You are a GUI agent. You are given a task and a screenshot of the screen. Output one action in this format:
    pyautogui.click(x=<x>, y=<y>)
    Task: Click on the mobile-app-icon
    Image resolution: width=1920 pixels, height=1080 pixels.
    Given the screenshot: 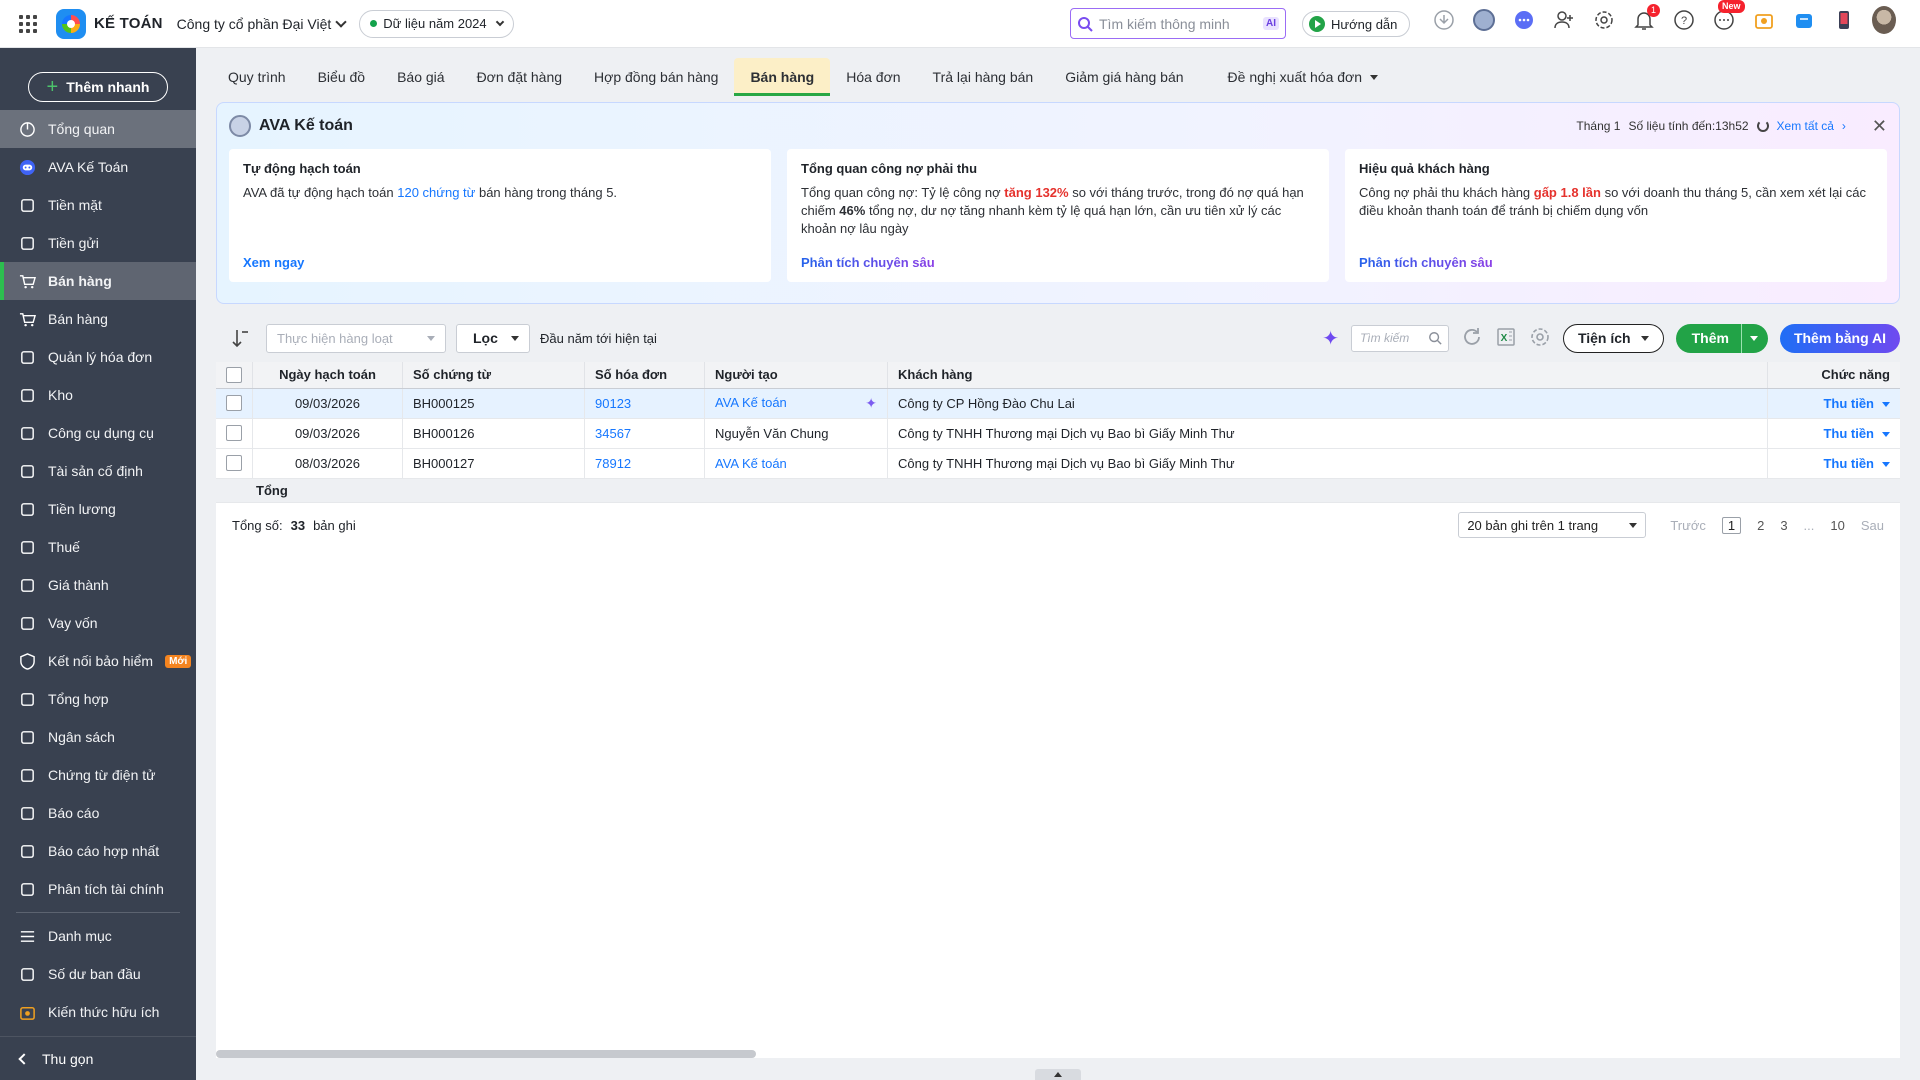 What is the action you would take?
    pyautogui.click(x=1844, y=20)
    